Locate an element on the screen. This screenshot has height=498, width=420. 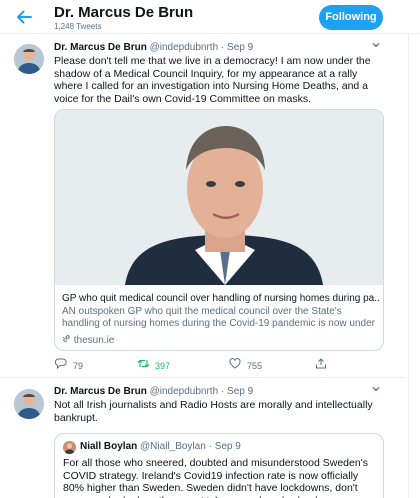
retweet-icon is located at coordinates (143, 364).